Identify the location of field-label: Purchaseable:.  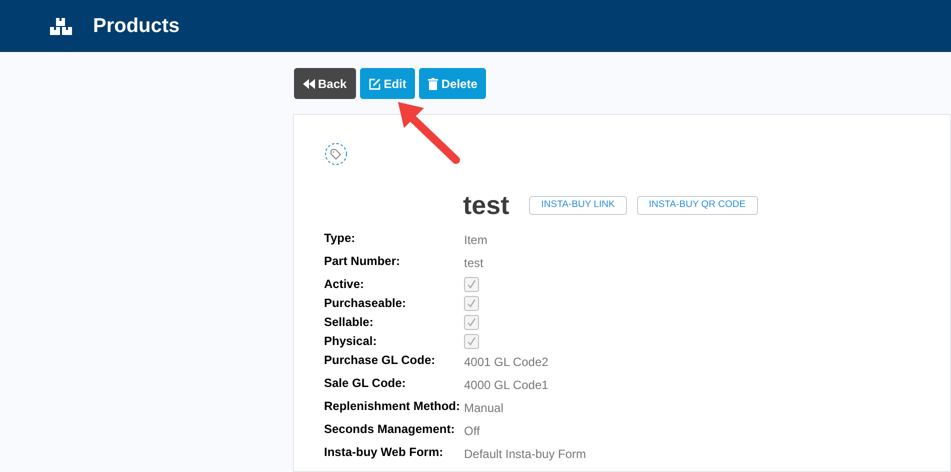
(366, 303).